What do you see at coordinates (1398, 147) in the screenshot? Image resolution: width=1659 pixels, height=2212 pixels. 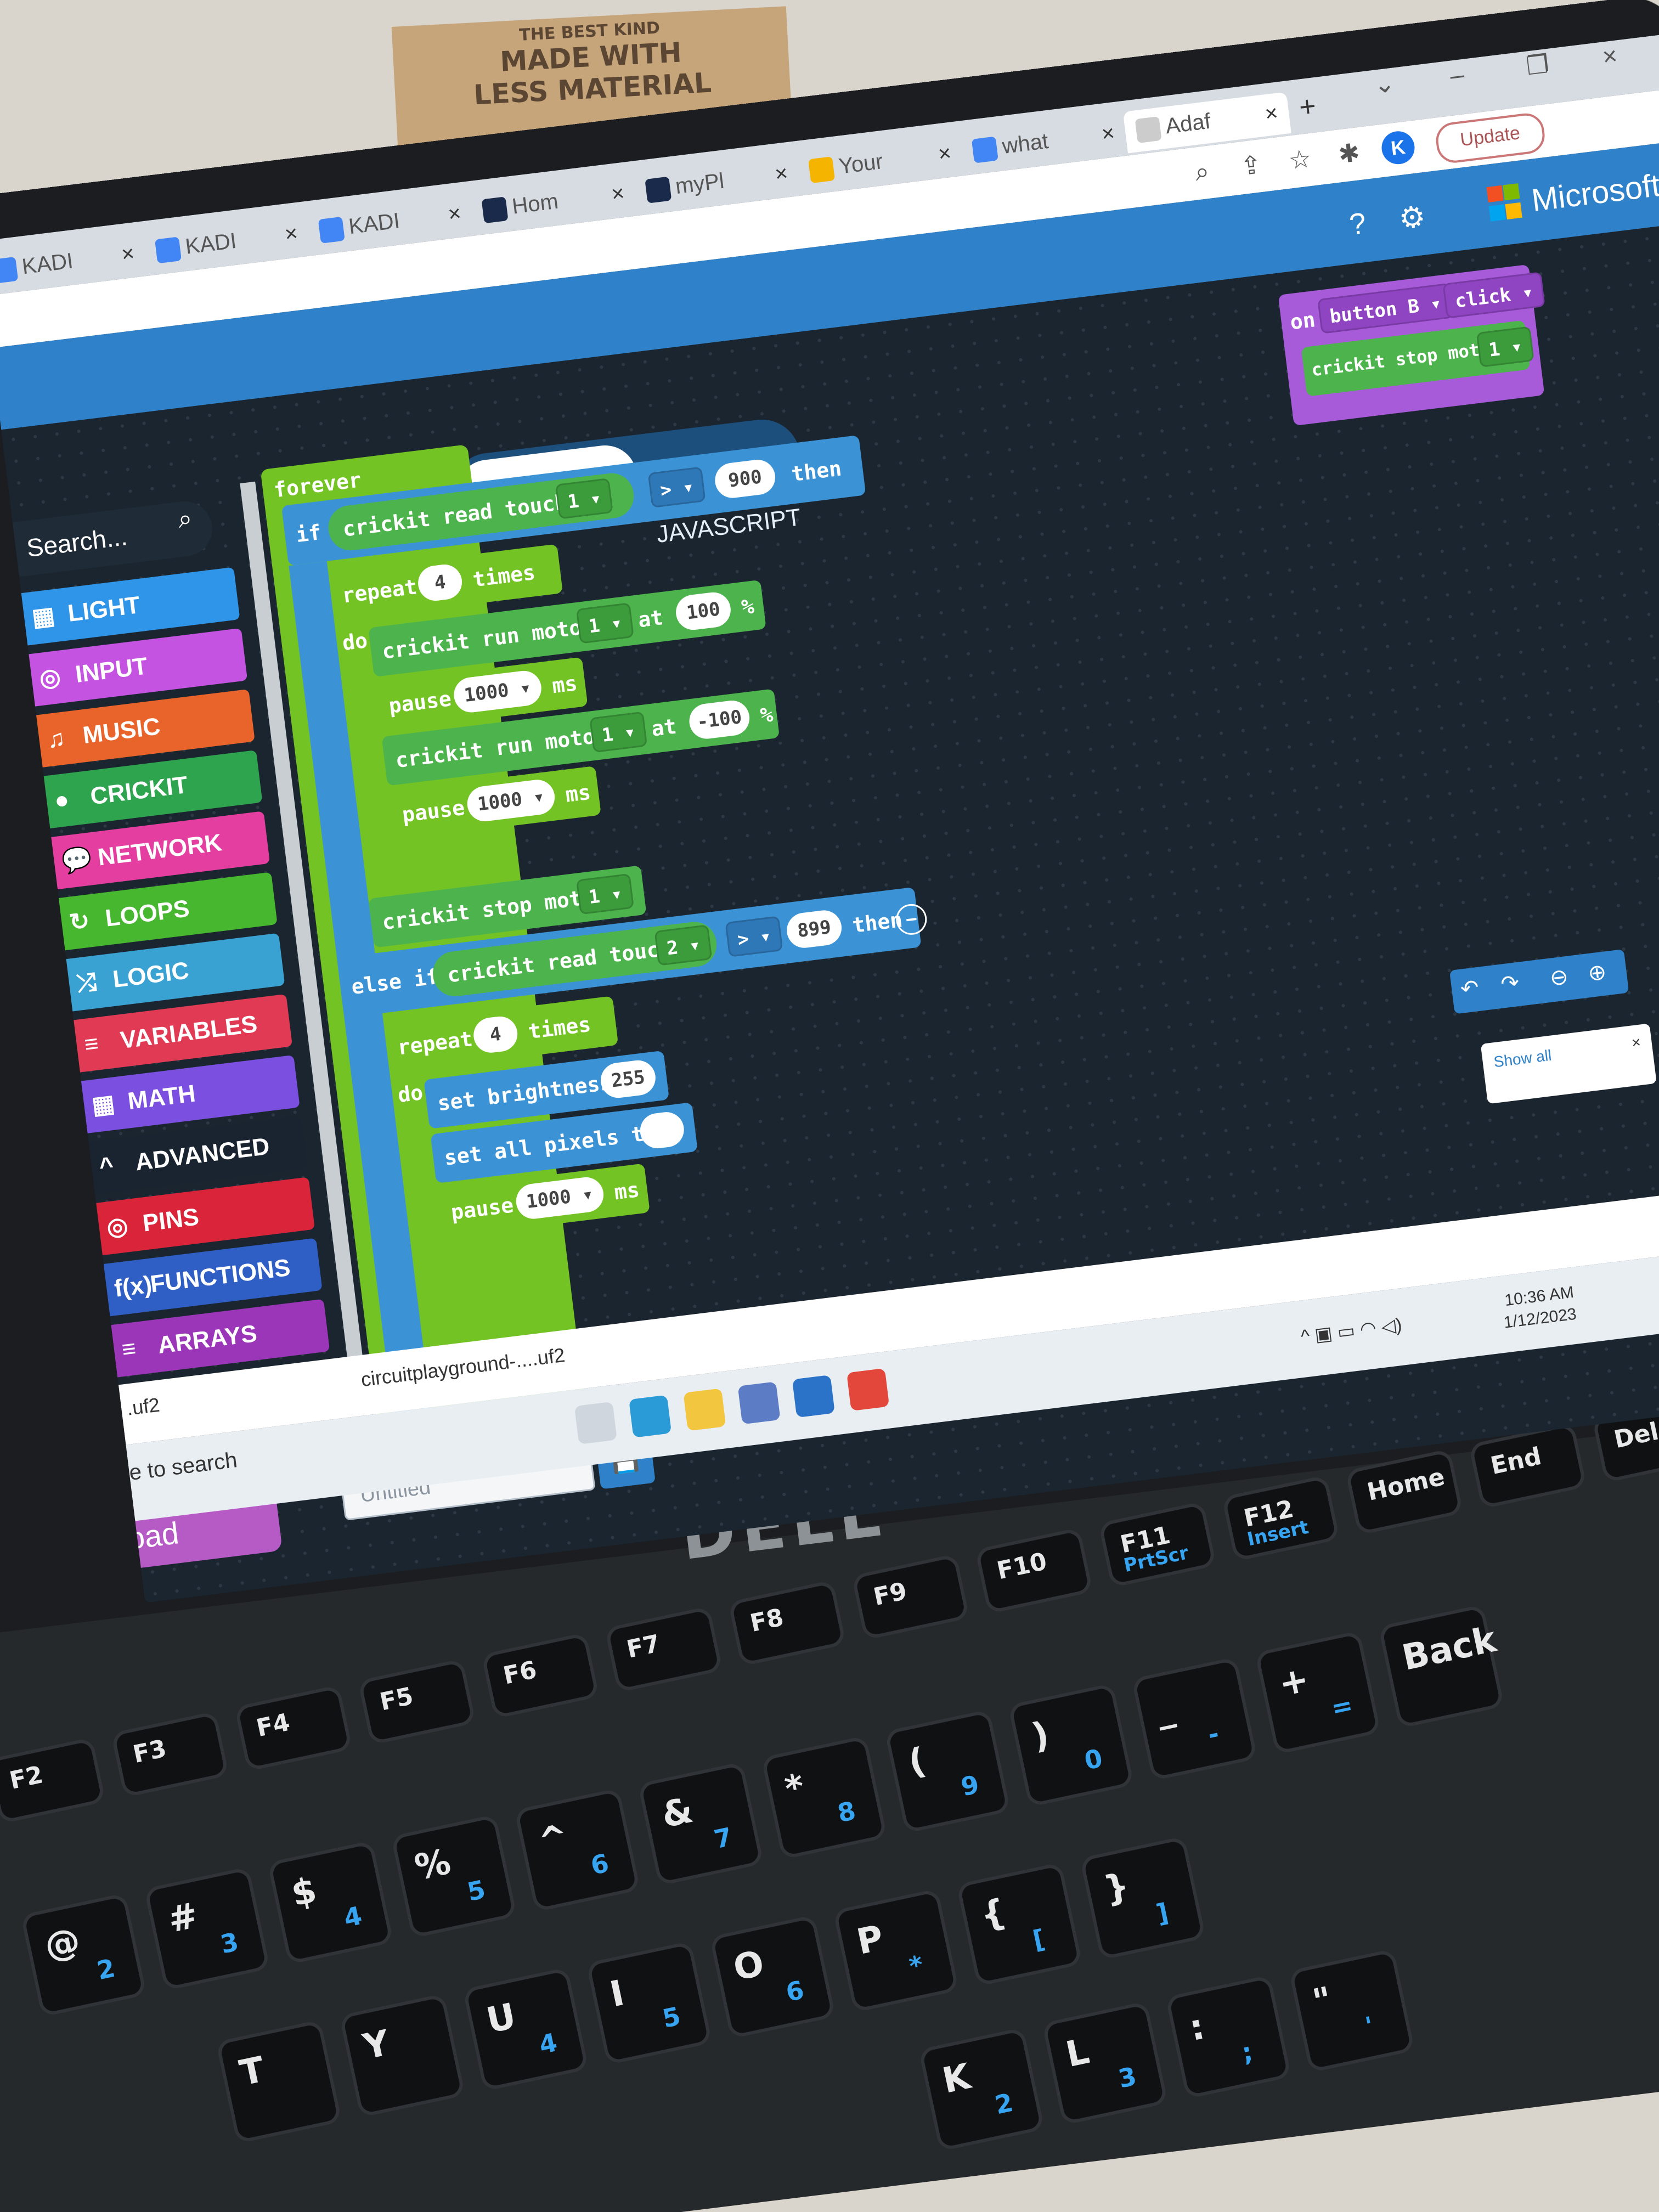 I see `profile-avatar: K` at bounding box center [1398, 147].